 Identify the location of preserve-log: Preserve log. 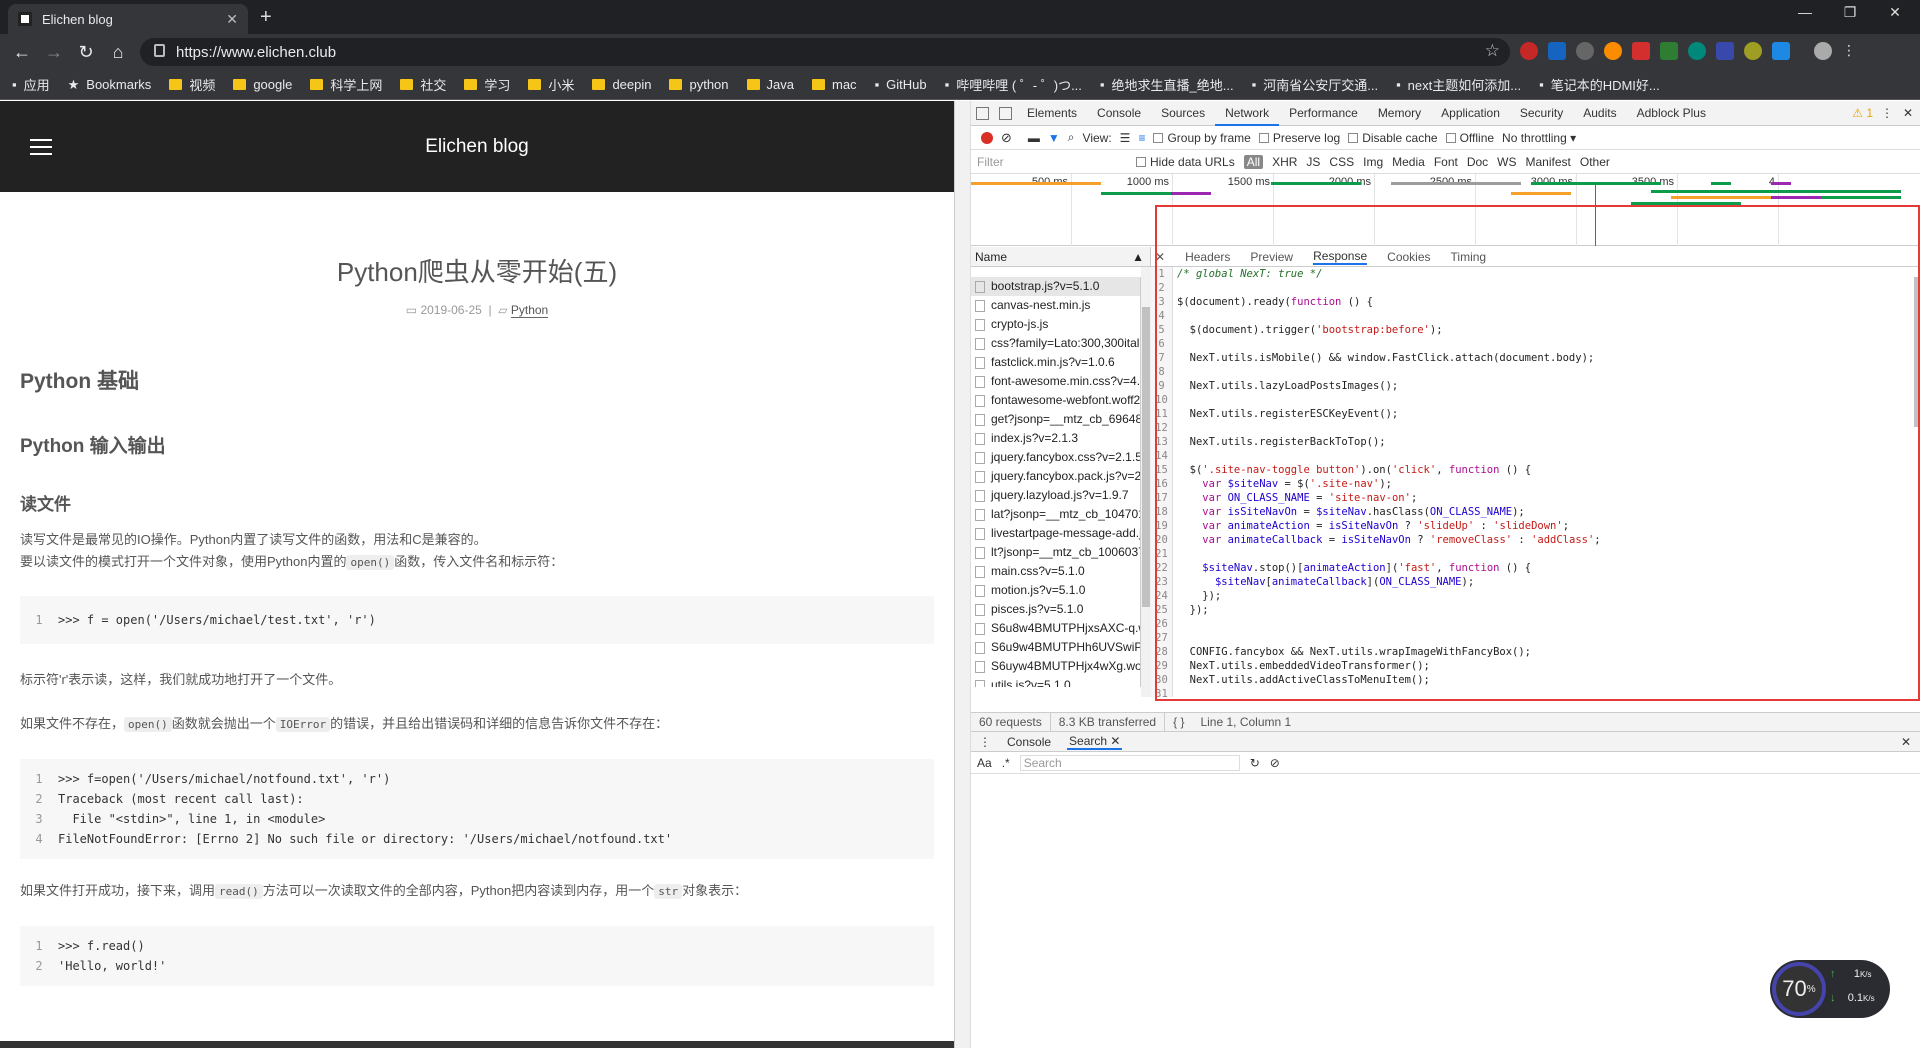
(1299, 138).